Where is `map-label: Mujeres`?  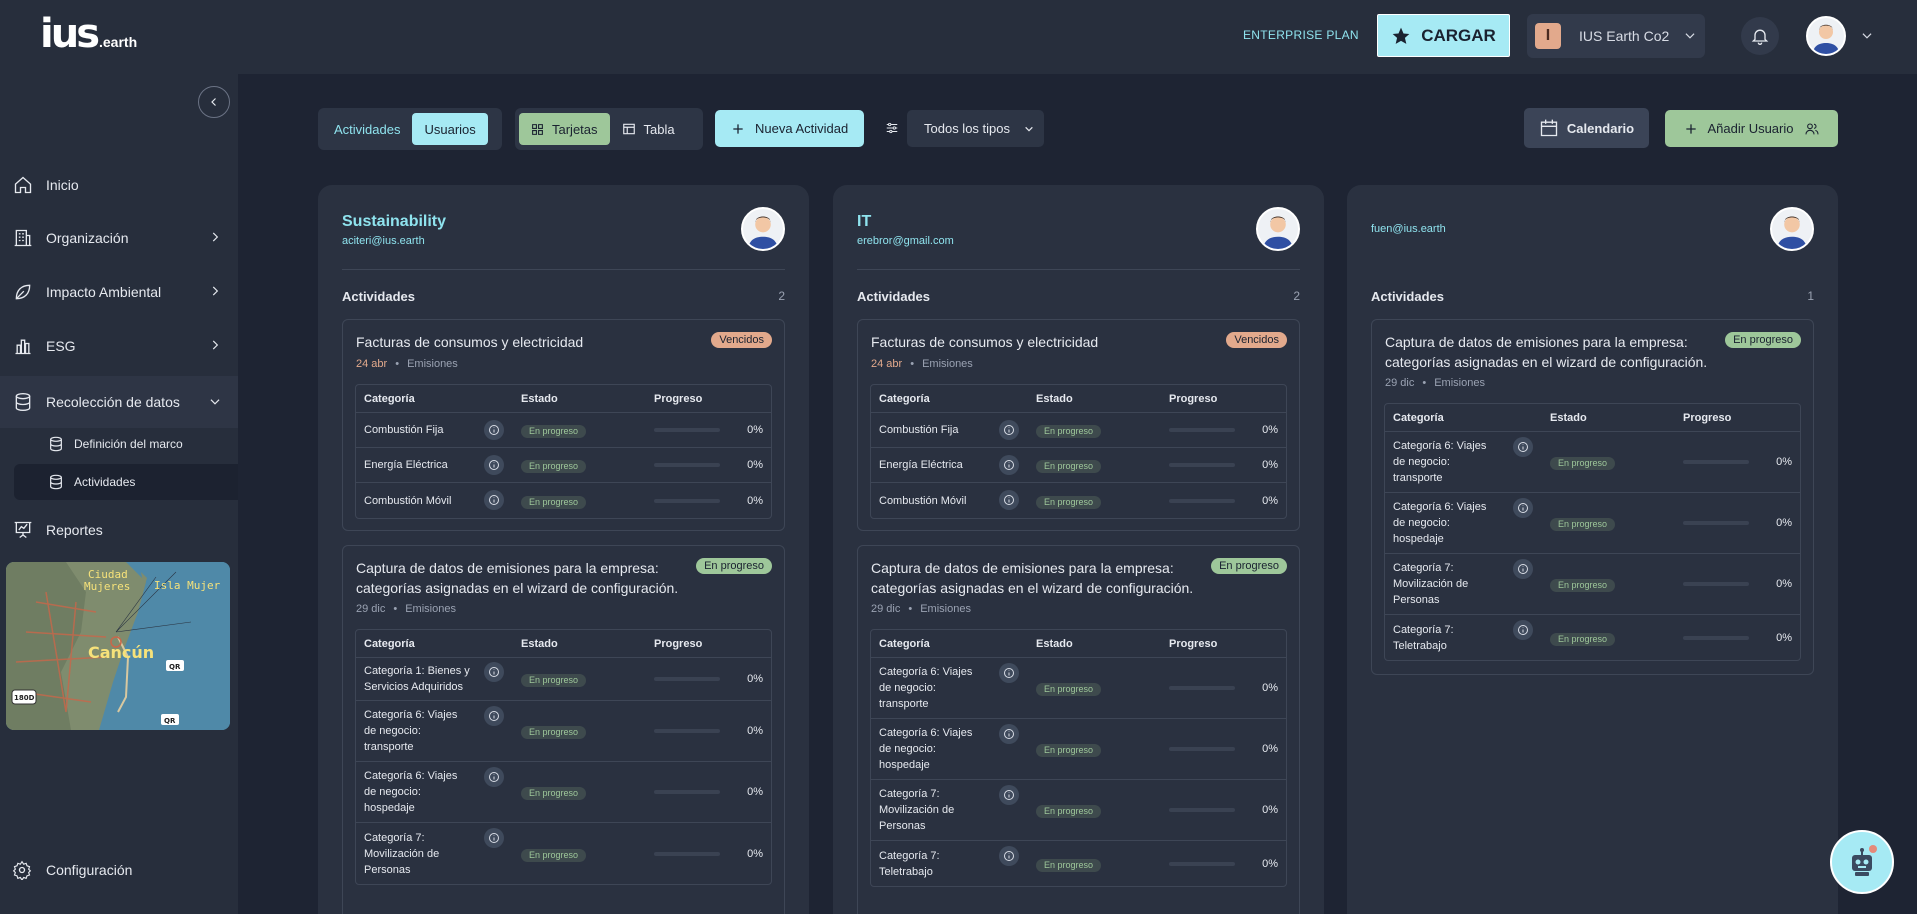 map-label: Mujeres is located at coordinates (107, 586).